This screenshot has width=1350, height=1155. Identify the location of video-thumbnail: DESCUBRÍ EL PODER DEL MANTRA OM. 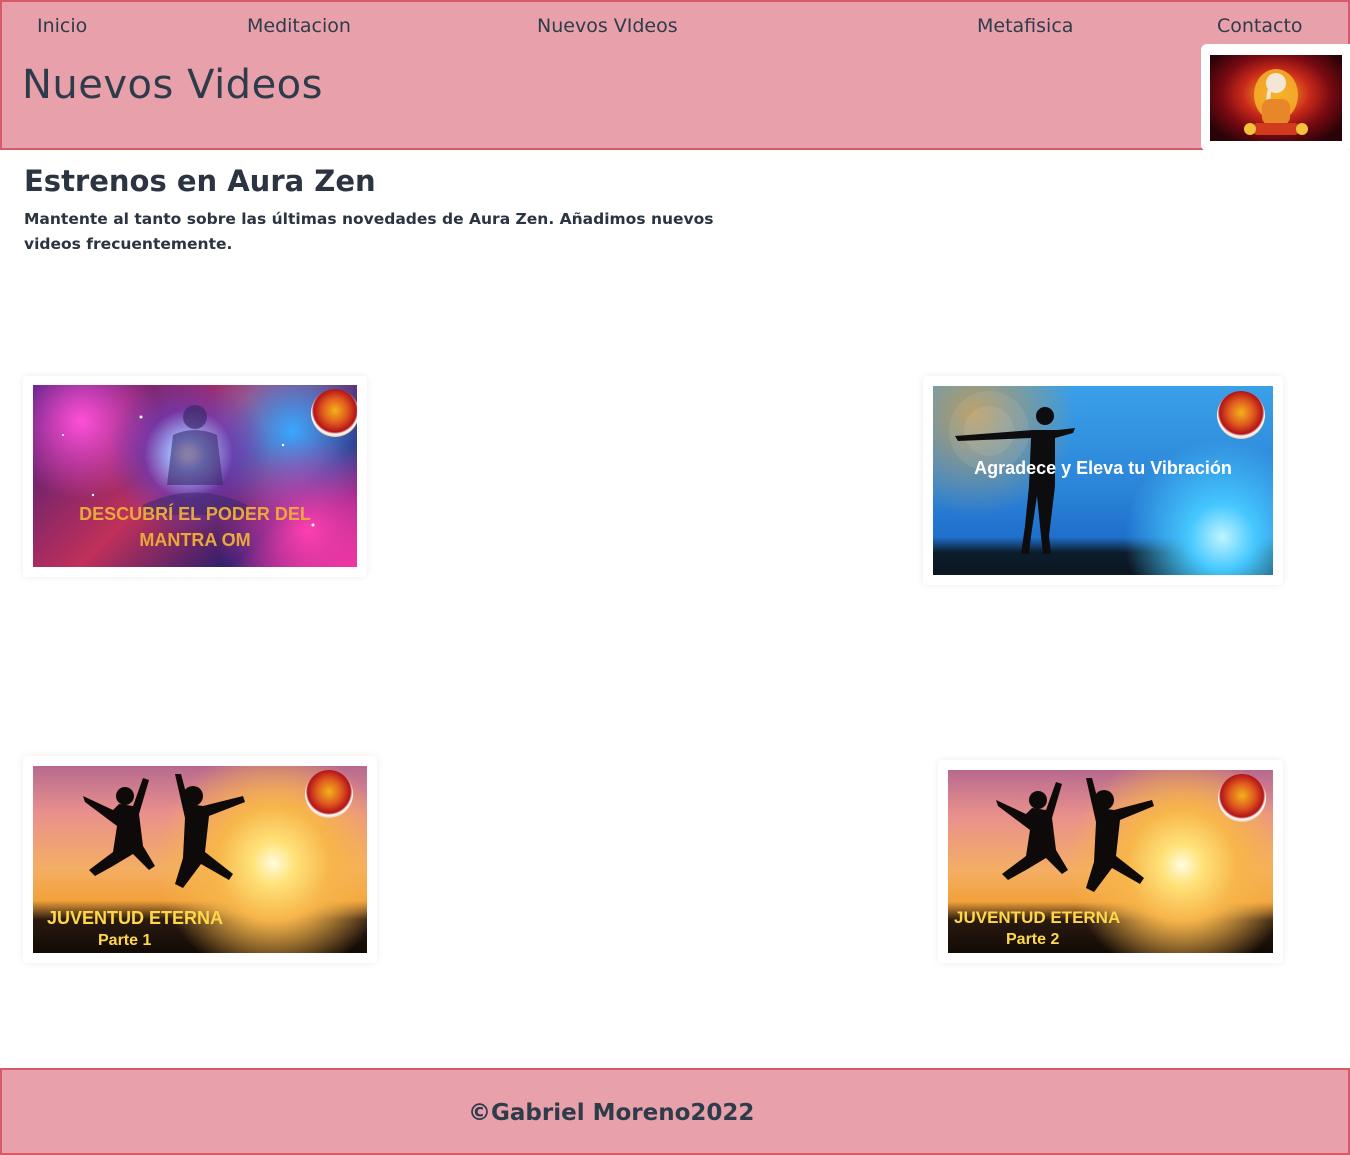
(195, 476).